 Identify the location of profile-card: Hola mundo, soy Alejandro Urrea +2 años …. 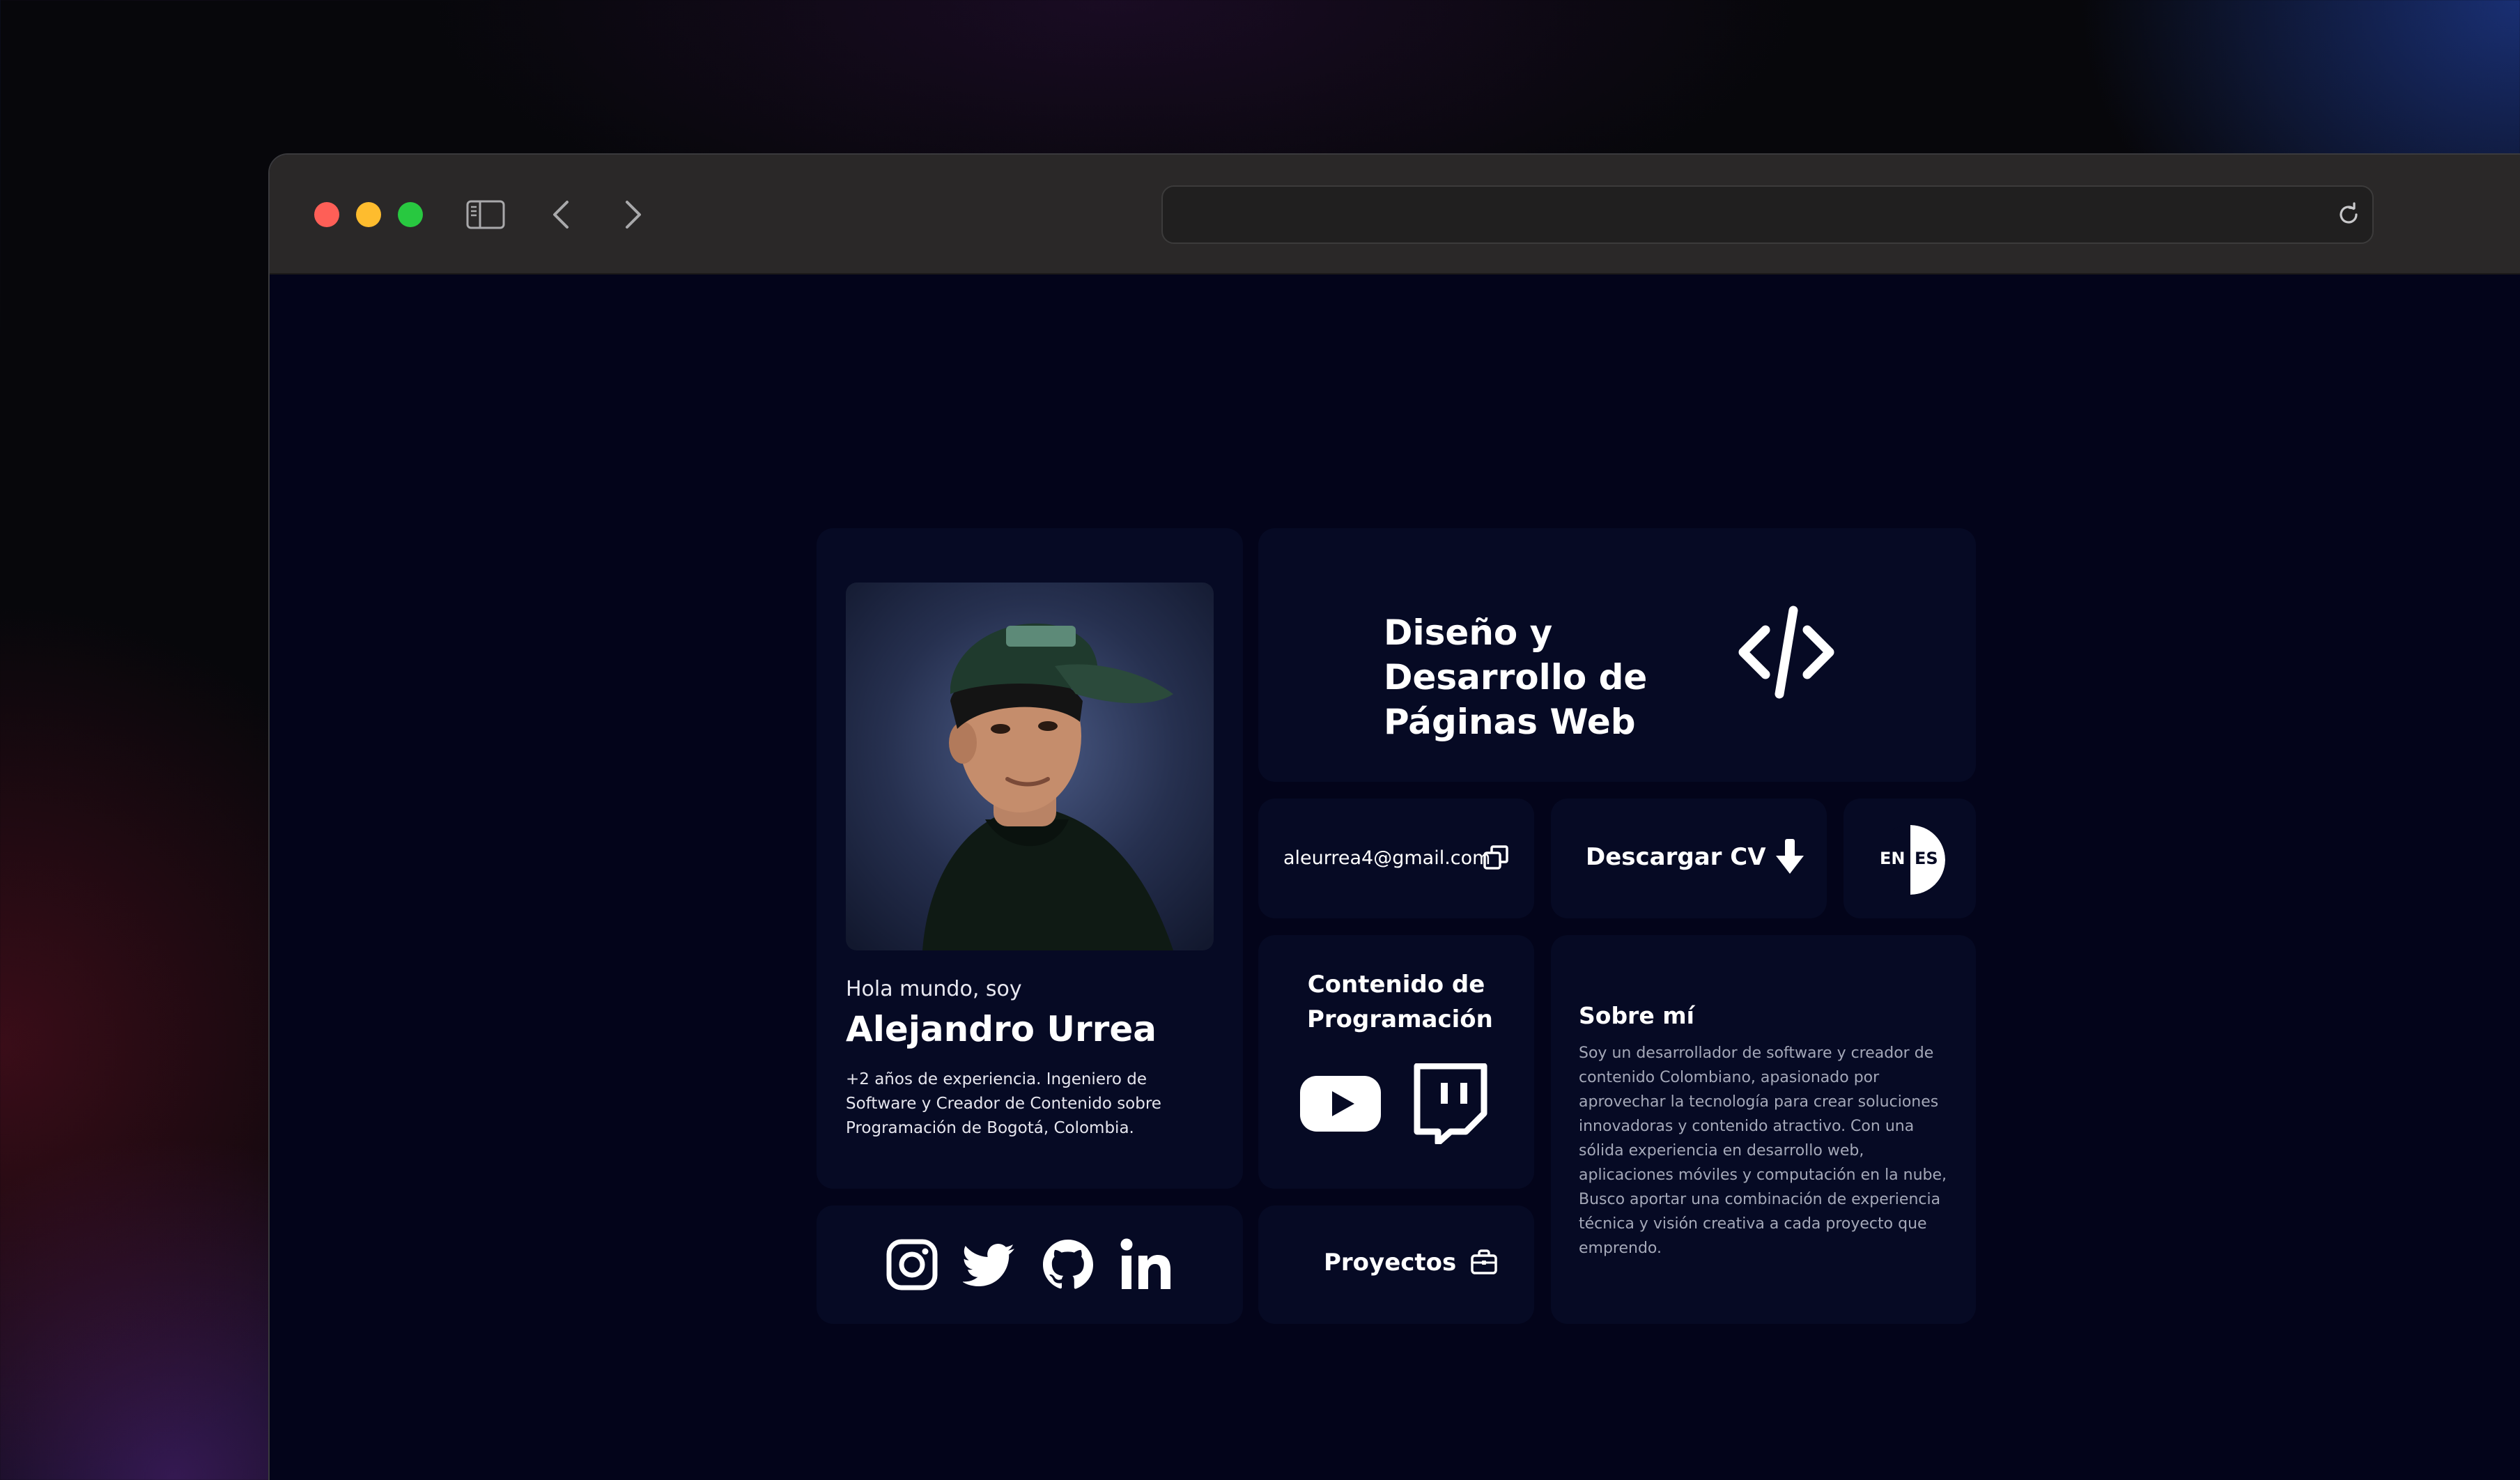
(1030, 859).